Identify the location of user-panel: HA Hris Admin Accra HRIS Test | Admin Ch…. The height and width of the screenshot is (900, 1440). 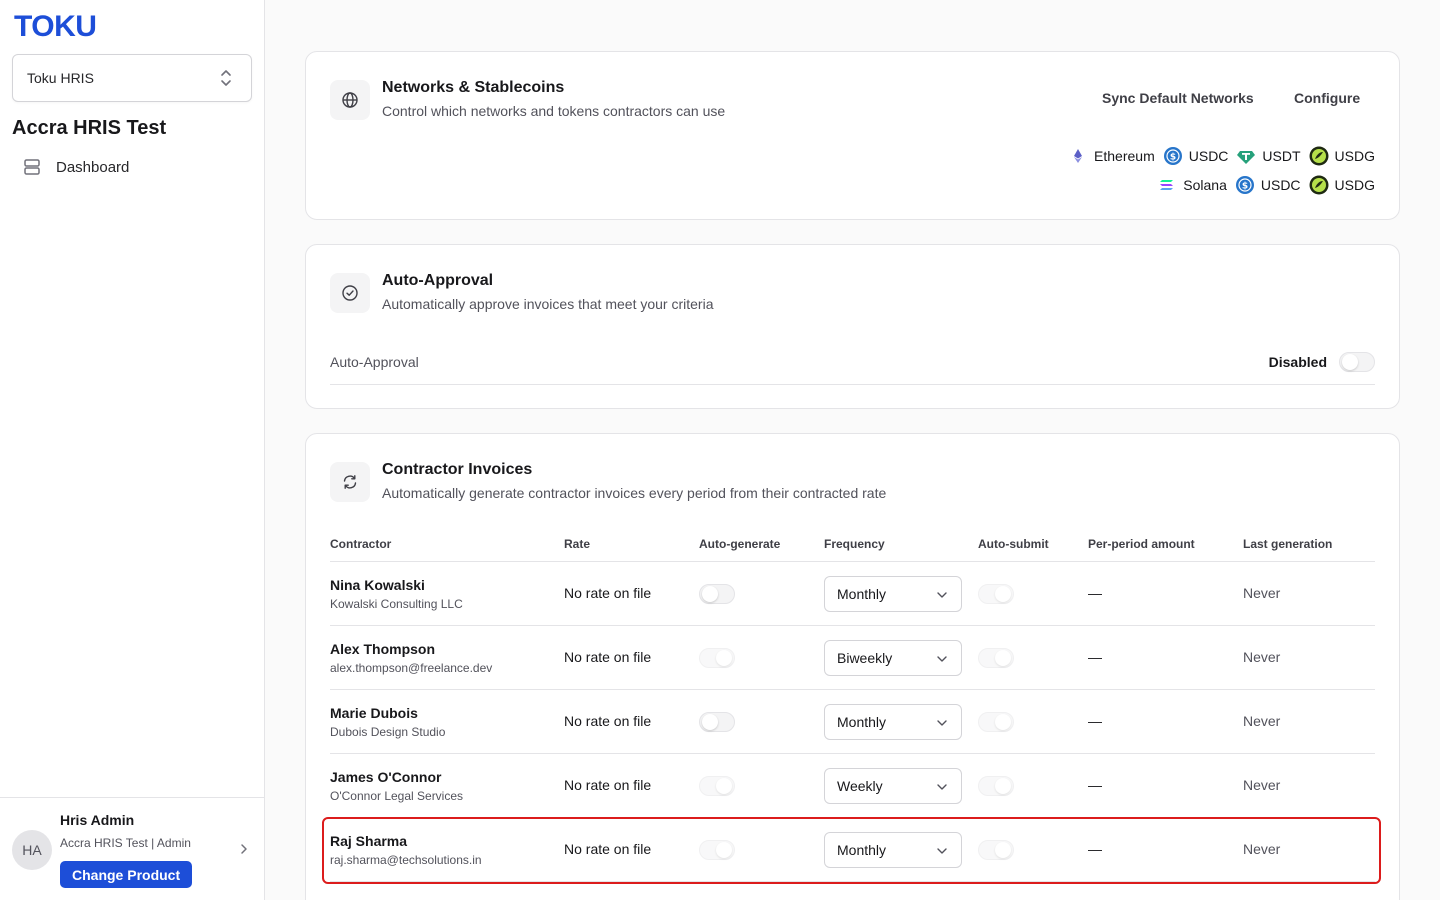
(132, 848).